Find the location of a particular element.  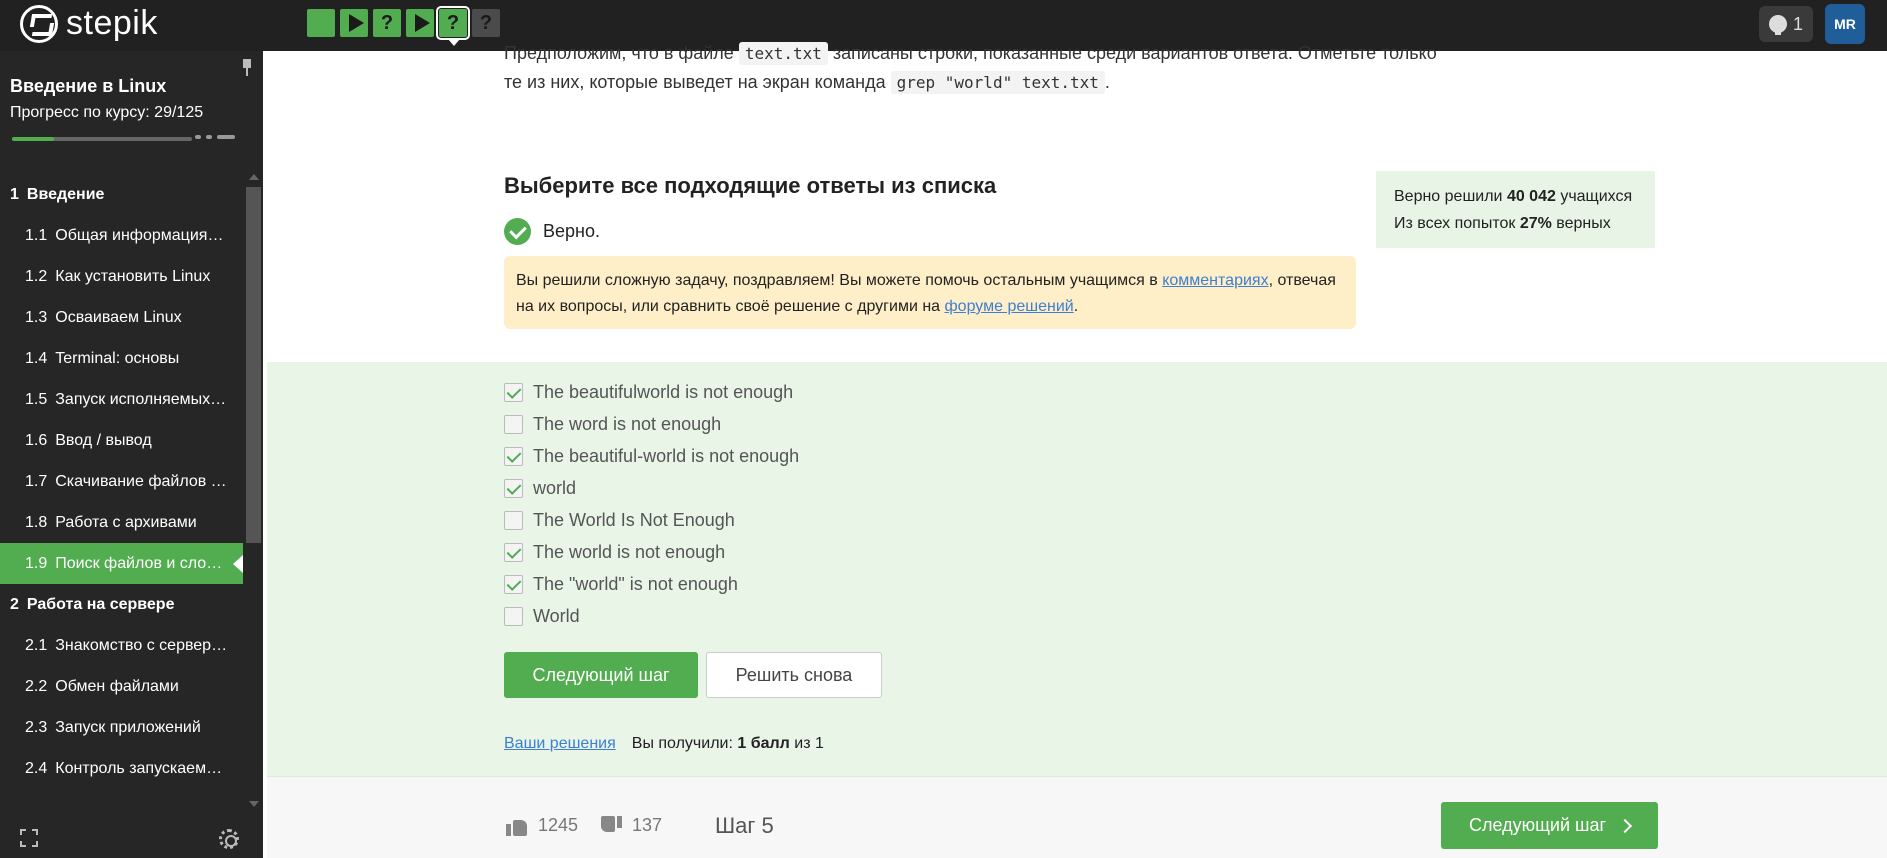

toc-number: 2.1 is located at coordinates (36, 645).